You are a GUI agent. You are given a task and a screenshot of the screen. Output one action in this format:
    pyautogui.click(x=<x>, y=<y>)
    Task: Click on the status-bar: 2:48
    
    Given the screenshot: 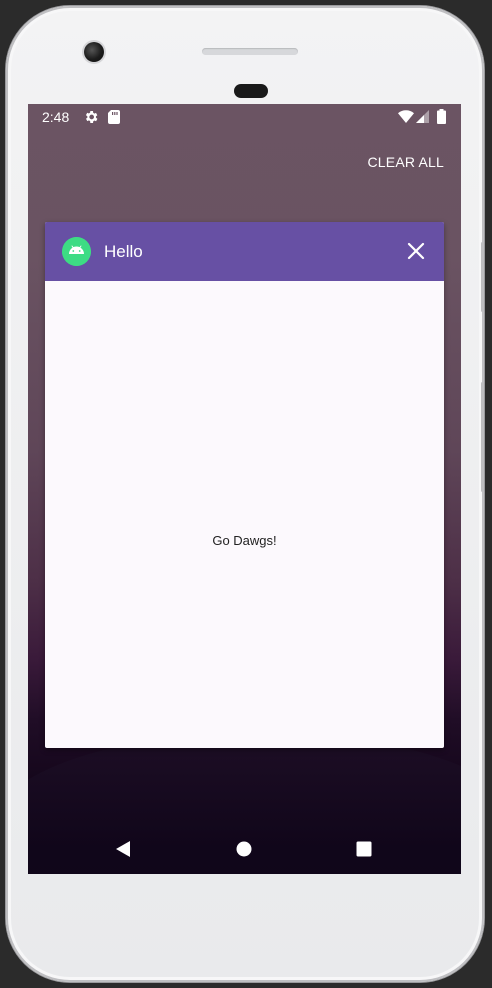 What is the action you would take?
    pyautogui.click(x=244, y=117)
    